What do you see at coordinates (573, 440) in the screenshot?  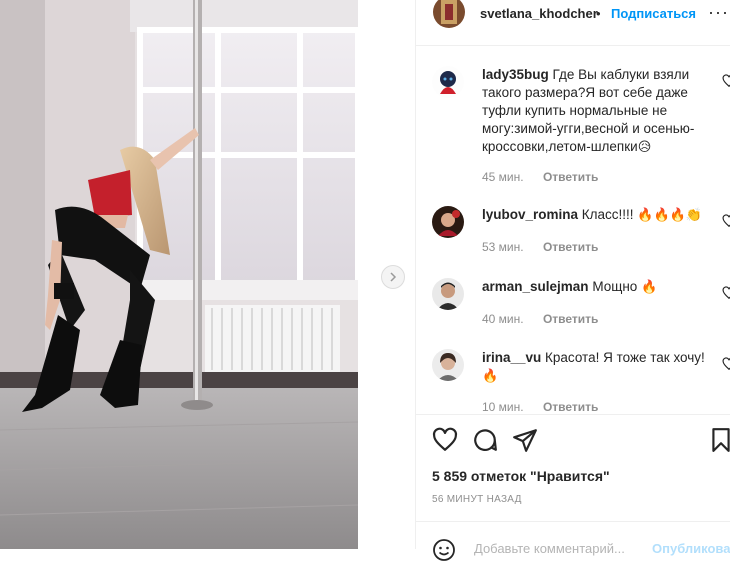 I see `post-actions` at bounding box center [573, 440].